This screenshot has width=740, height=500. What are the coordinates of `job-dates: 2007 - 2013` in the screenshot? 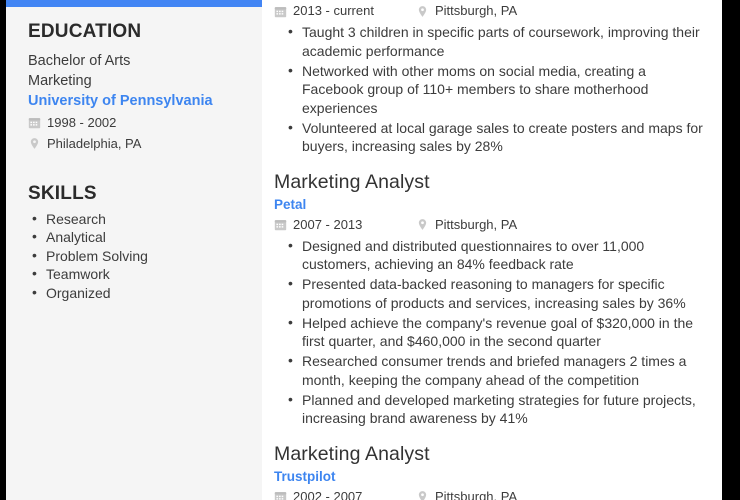 It's located at (328, 224).